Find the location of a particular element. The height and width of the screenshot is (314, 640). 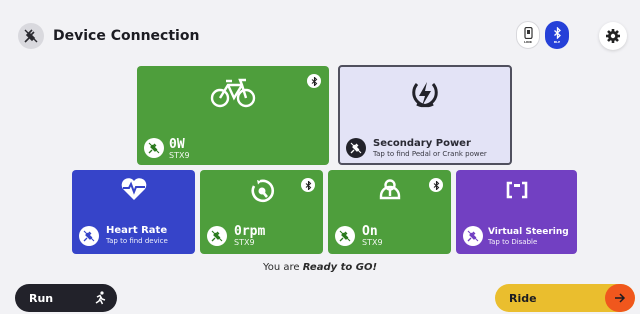

plug-off-icon is located at coordinates (31, 36).